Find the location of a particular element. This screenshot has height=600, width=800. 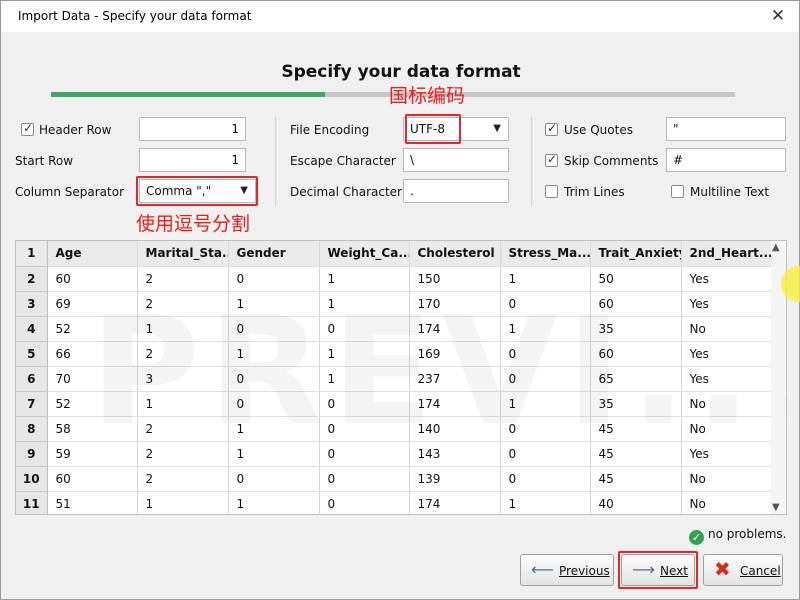

table-cell: 169 is located at coordinates (455, 354).